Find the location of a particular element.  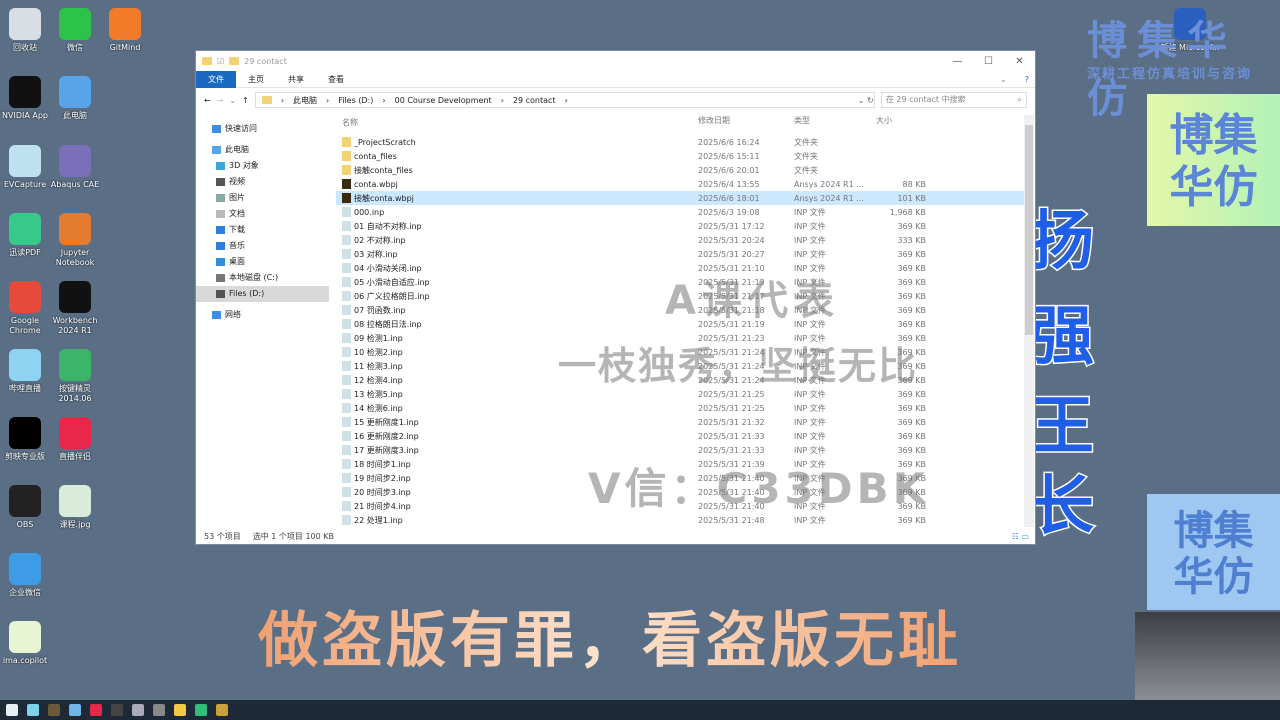

file-row: 03 对称.inp 2025/5/31 20:27 INP 文件 369 KB is located at coordinates (681, 254).